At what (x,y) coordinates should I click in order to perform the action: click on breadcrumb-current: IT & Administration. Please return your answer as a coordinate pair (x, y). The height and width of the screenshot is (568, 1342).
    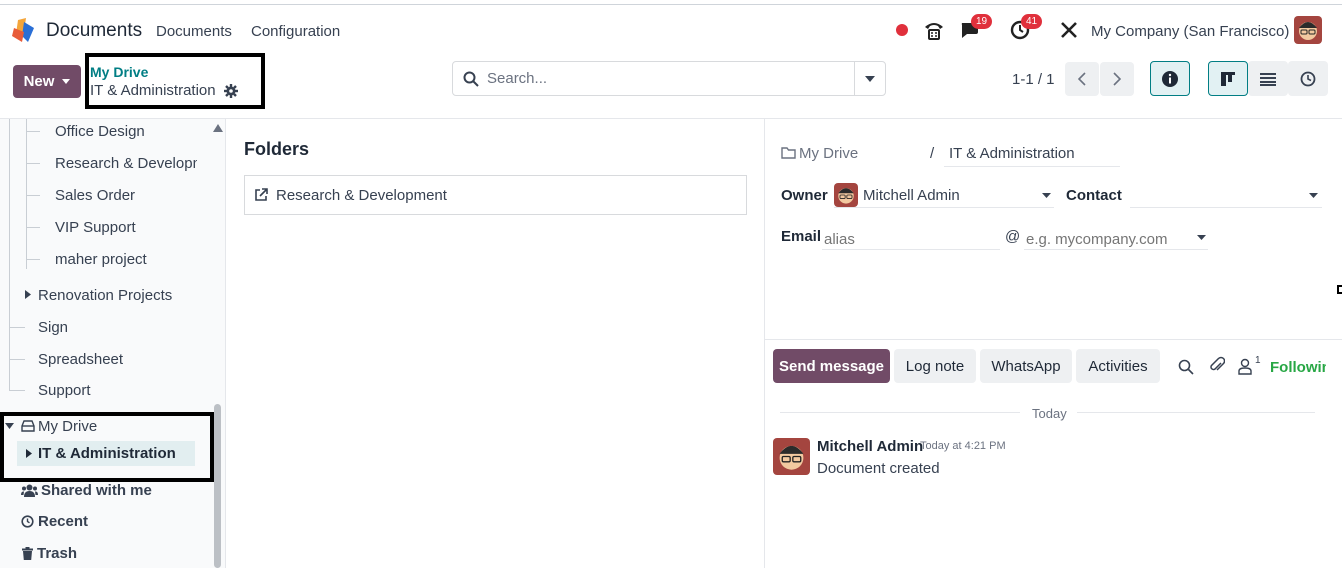
    Looking at the image, I should click on (164, 90).